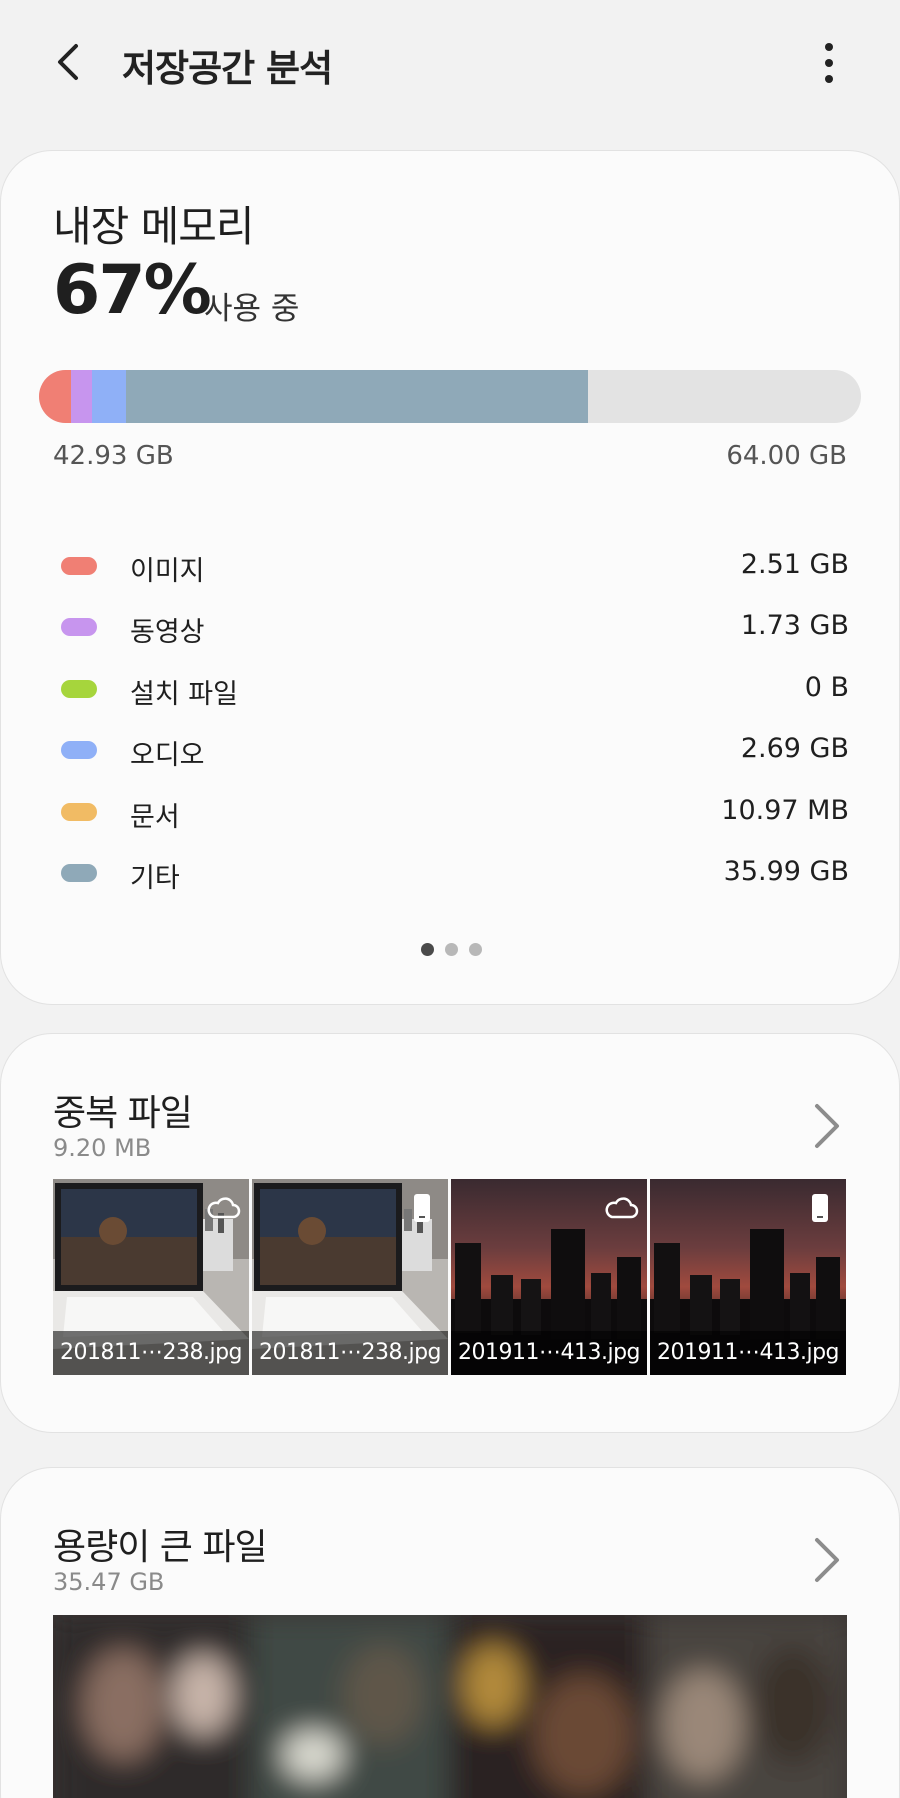 Image resolution: width=900 pixels, height=1798 pixels. I want to click on duplicate-files-size: 9.20 MB, so click(102, 1148).